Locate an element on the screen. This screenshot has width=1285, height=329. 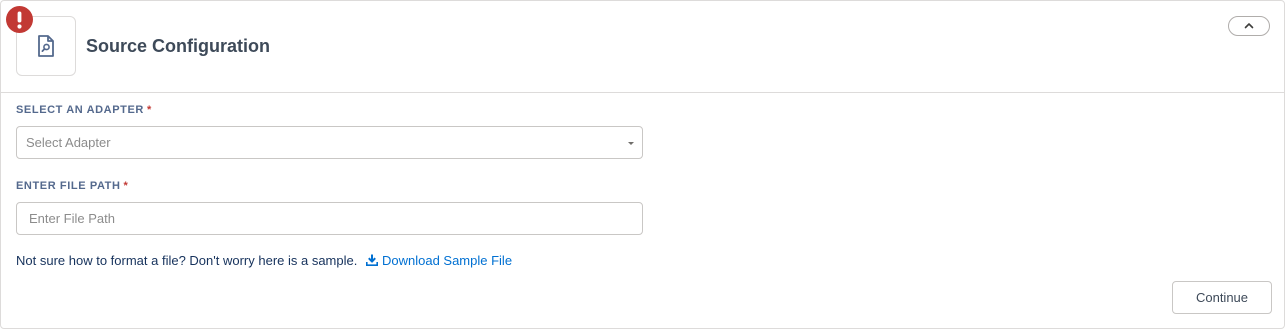
collapse-button is located at coordinates (1249, 26).